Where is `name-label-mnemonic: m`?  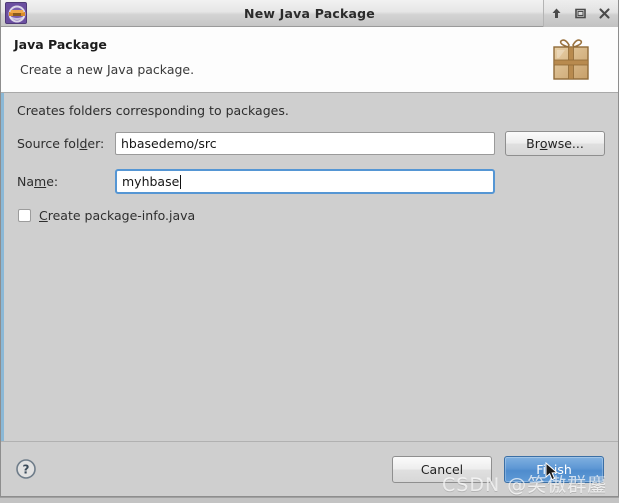
name-label-mnemonic: m is located at coordinates (40, 181).